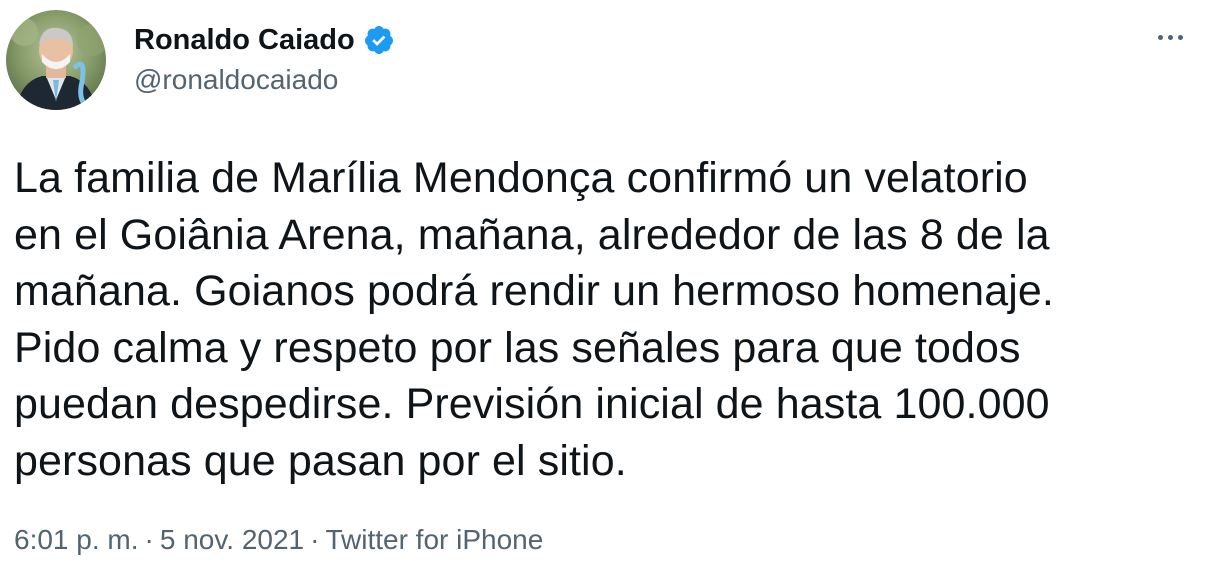 This screenshot has width=1212, height=566. What do you see at coordinates (379, 40) in the screenshot?
I see `verified-badge-icon` at bounding box center [379, 40].